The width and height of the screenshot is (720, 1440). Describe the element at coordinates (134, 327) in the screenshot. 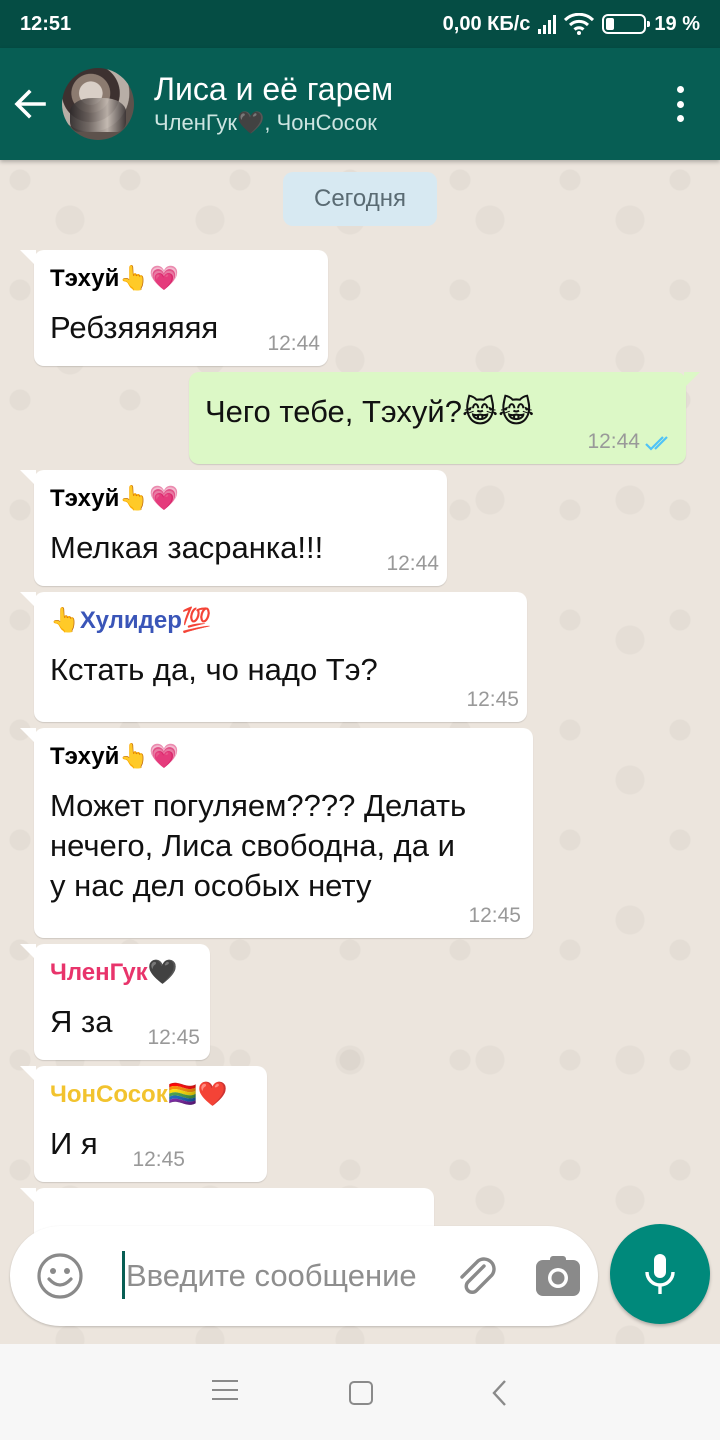

I see `message-text: Ребзяяяяяя` at that location.